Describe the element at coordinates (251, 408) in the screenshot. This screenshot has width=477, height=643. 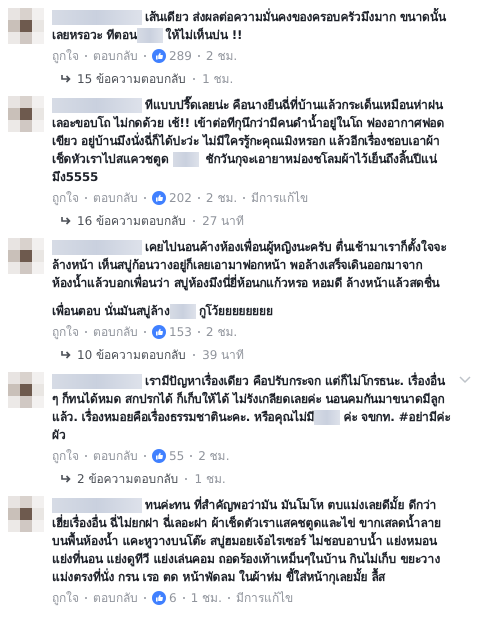
I see `comment-text: เรามีปัญหาเรื่องเดียว คือปรับกระจก แต่ก็ไม่โกรธนะ. เรื่องอื่น ๆ ก็ทนได้หมด สกปรกได้ ก็เก็บให้ได้ ไม่รังเกลียดเลยค่ะ นอนคมกันมาขนาดมีลูกแล้ว. เรื่องหมอยคือเรื่องธรรมชาตินะคะ. หรือคุณไม่มี ค่ะ จขกท. #อย่ามีค่ะผัว` at that location.